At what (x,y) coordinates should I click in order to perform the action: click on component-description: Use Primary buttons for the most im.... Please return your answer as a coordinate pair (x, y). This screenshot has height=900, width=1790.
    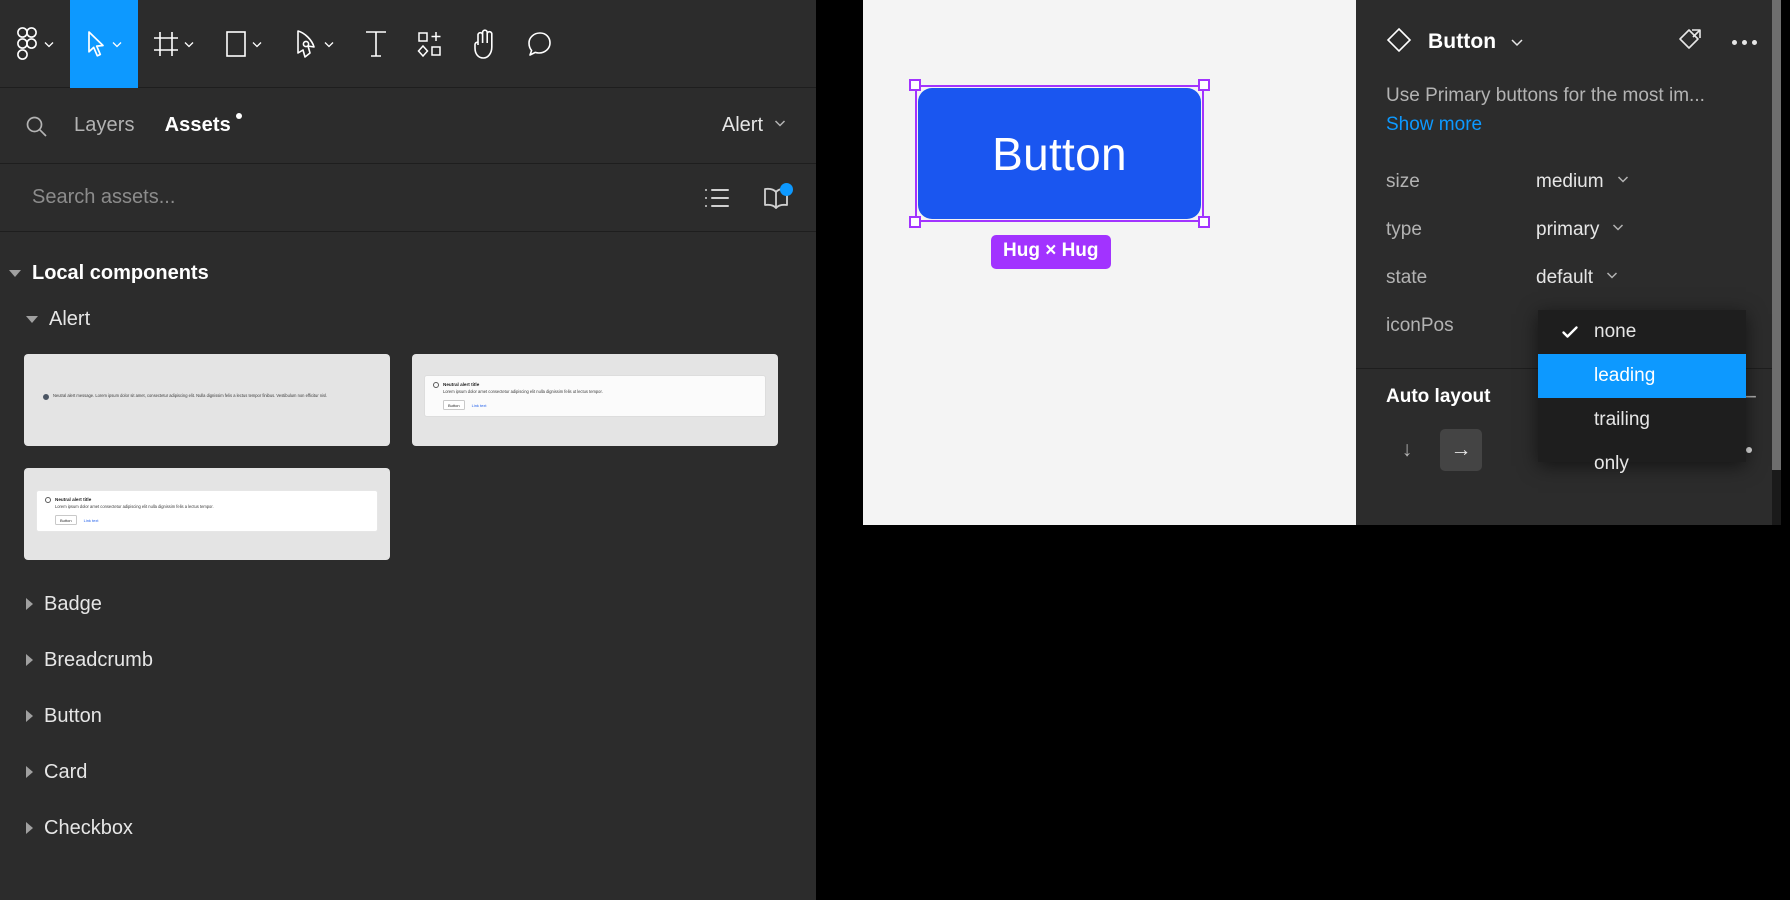
    Looking at the image, I should click on (1545, 95).